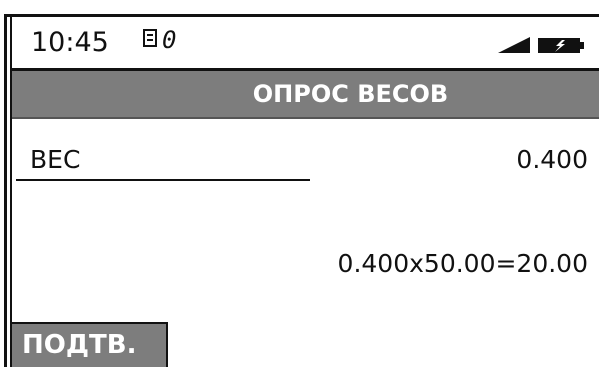  What do you see at coordinates (305, 42) in the screenshot?
I see `status-bar: 10:45 0` at bounding box center [305, 42].